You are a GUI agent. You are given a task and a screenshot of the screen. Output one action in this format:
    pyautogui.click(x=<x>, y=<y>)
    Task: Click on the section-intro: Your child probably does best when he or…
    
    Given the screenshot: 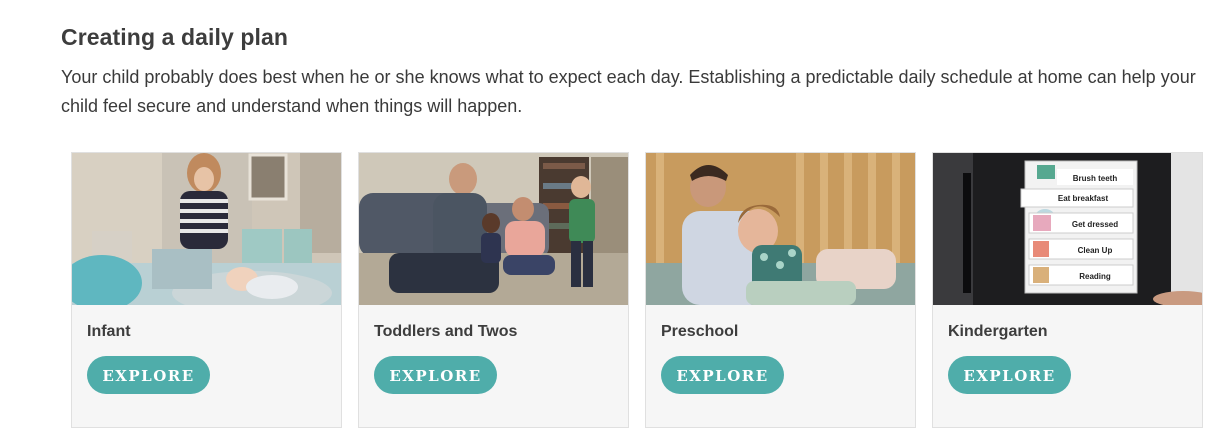 What is the action you would take?
    pyautogui.click(x=628, y=91)
    